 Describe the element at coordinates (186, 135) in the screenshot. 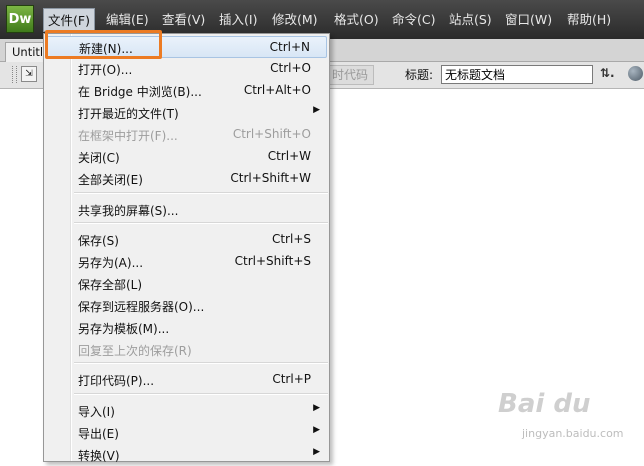

I see `menu-item-open-in-frame: 在框架中打开(F)... Ctrl+Shift+O` at that location.